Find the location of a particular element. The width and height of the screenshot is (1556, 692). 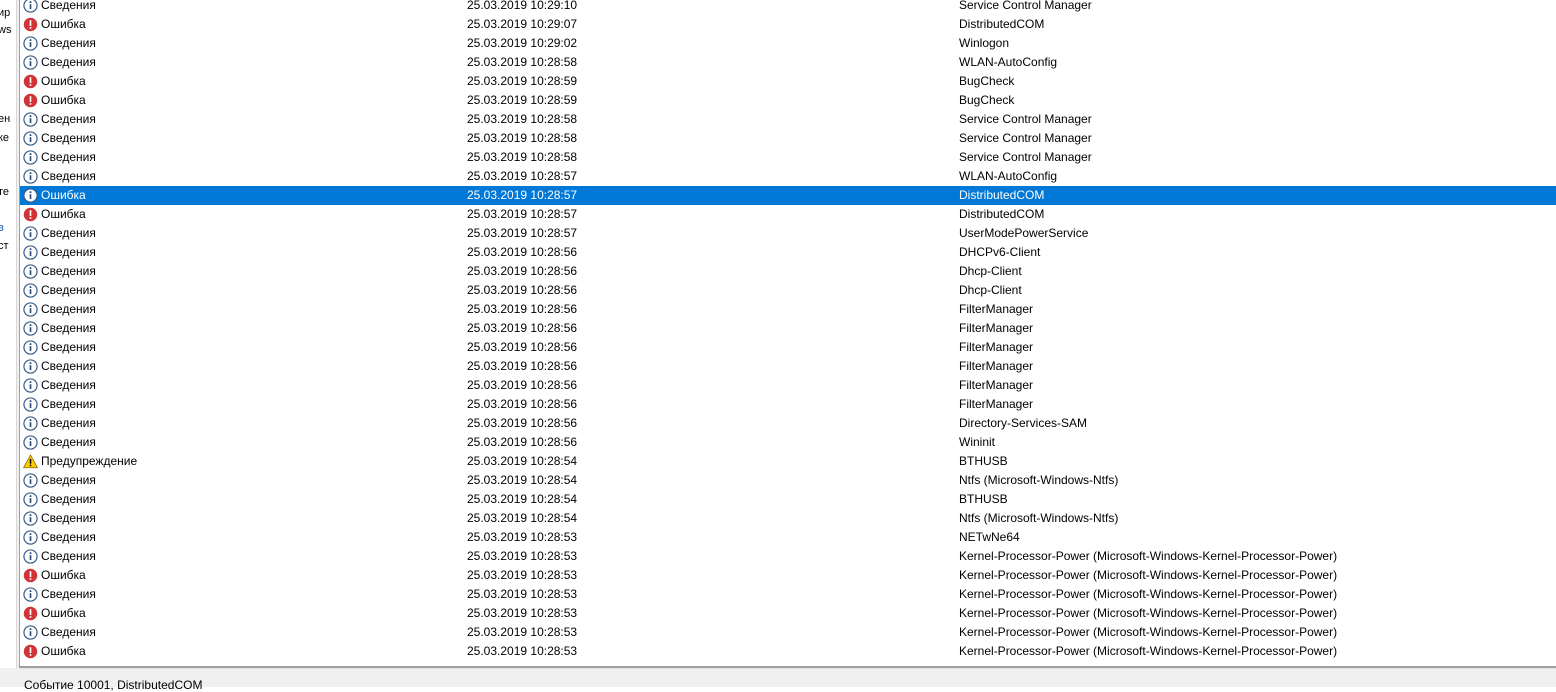

event-row: Сведения 25.03.2019 10:28:53 NETwNe64 is located at coordinates (788, 537).